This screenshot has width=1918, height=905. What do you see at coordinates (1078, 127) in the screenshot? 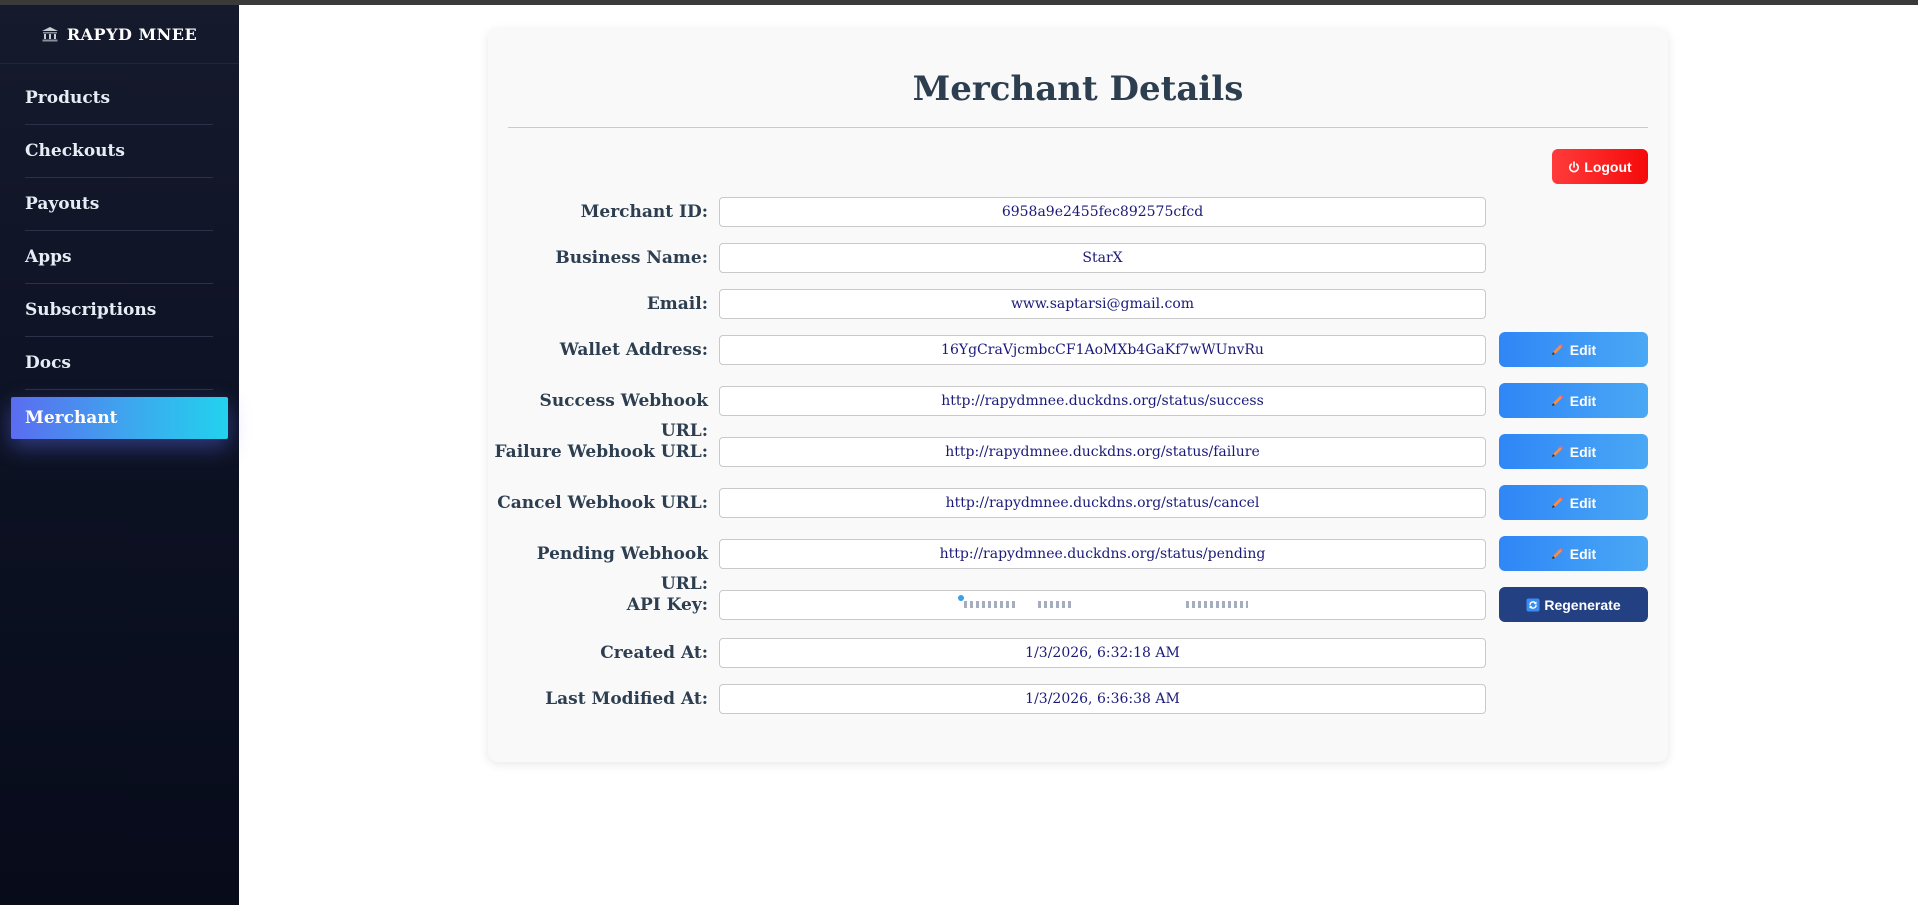
I see `title-divider` at bounding box center [1078, 127].